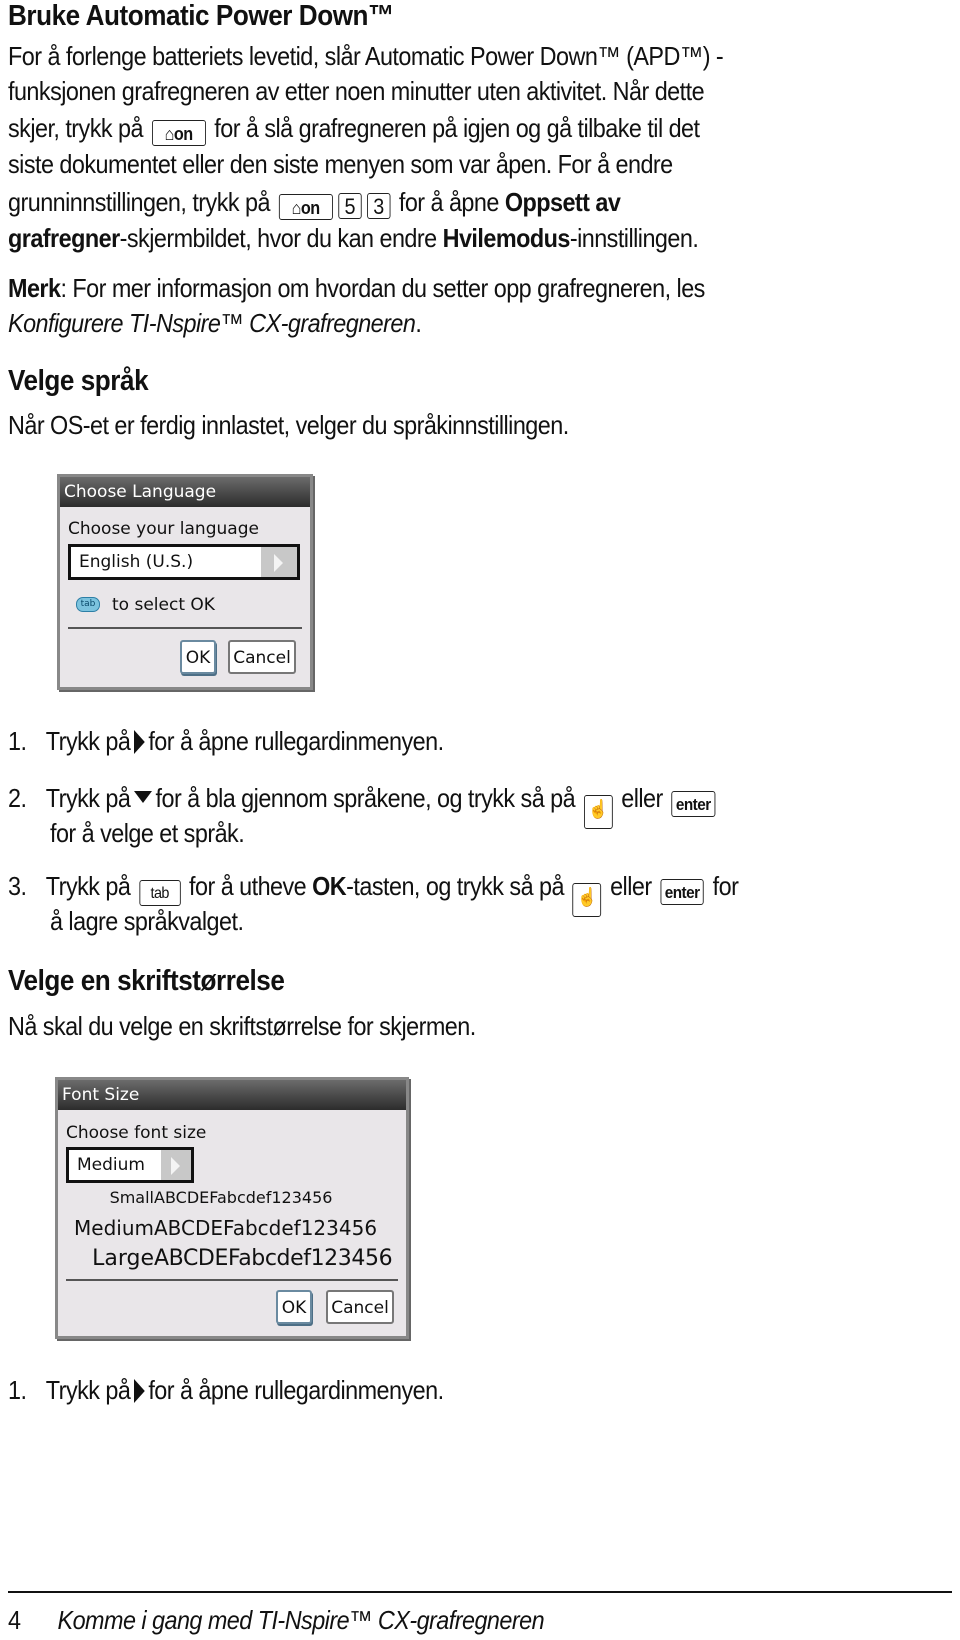 Image resolution: width=960 pixels, height=1640 pixels. Describe the element at coordinates (139, 202) in the screenshot. I see `text: grunninnstillingen, trykk på` at that location.